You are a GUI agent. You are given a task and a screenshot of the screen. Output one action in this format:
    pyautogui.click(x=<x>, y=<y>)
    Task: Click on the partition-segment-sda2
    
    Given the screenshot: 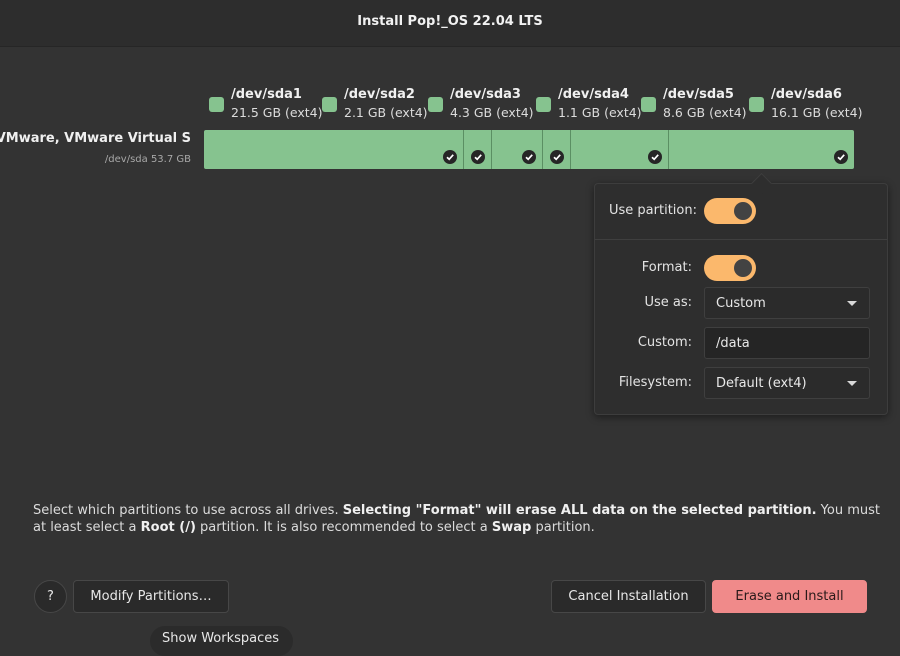 What is the action you would take?
    pyautogui.click(x=478, y=149)
    